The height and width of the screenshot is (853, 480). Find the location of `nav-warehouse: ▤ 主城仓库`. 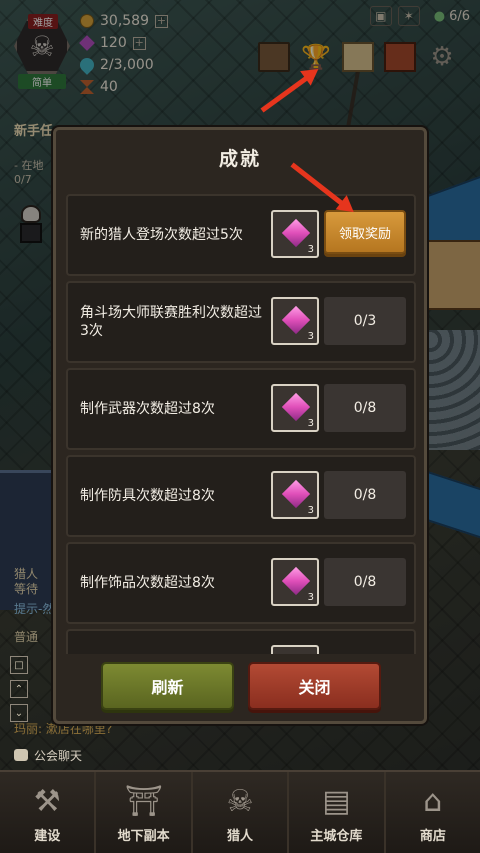

nav-warehouse: ▤ 主城仓库 is located at coordinates (337, 812).